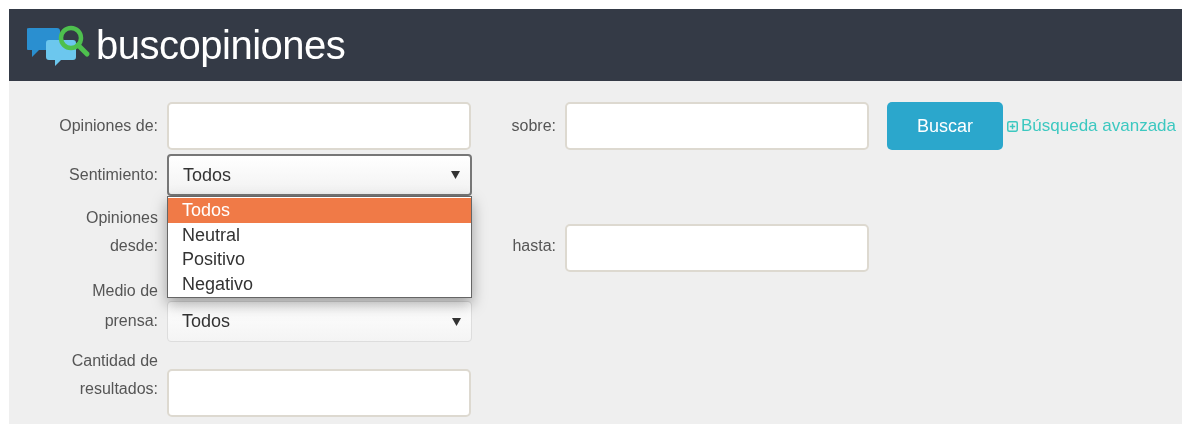 This screenshot has width=1182, height=424. I want to click on dropdown-option: Positivo, so click(319, 259).